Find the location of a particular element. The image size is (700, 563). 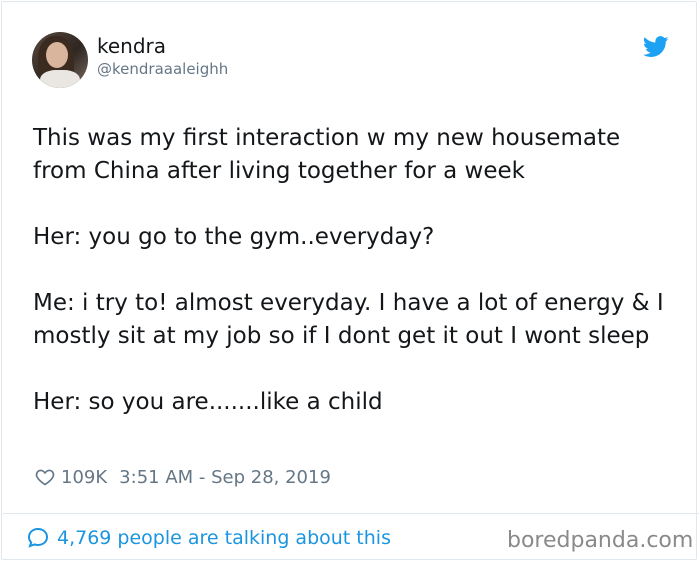

tweet-paragraph: Her: you go to the gym..everyday? is located at coordinates (234, 237).